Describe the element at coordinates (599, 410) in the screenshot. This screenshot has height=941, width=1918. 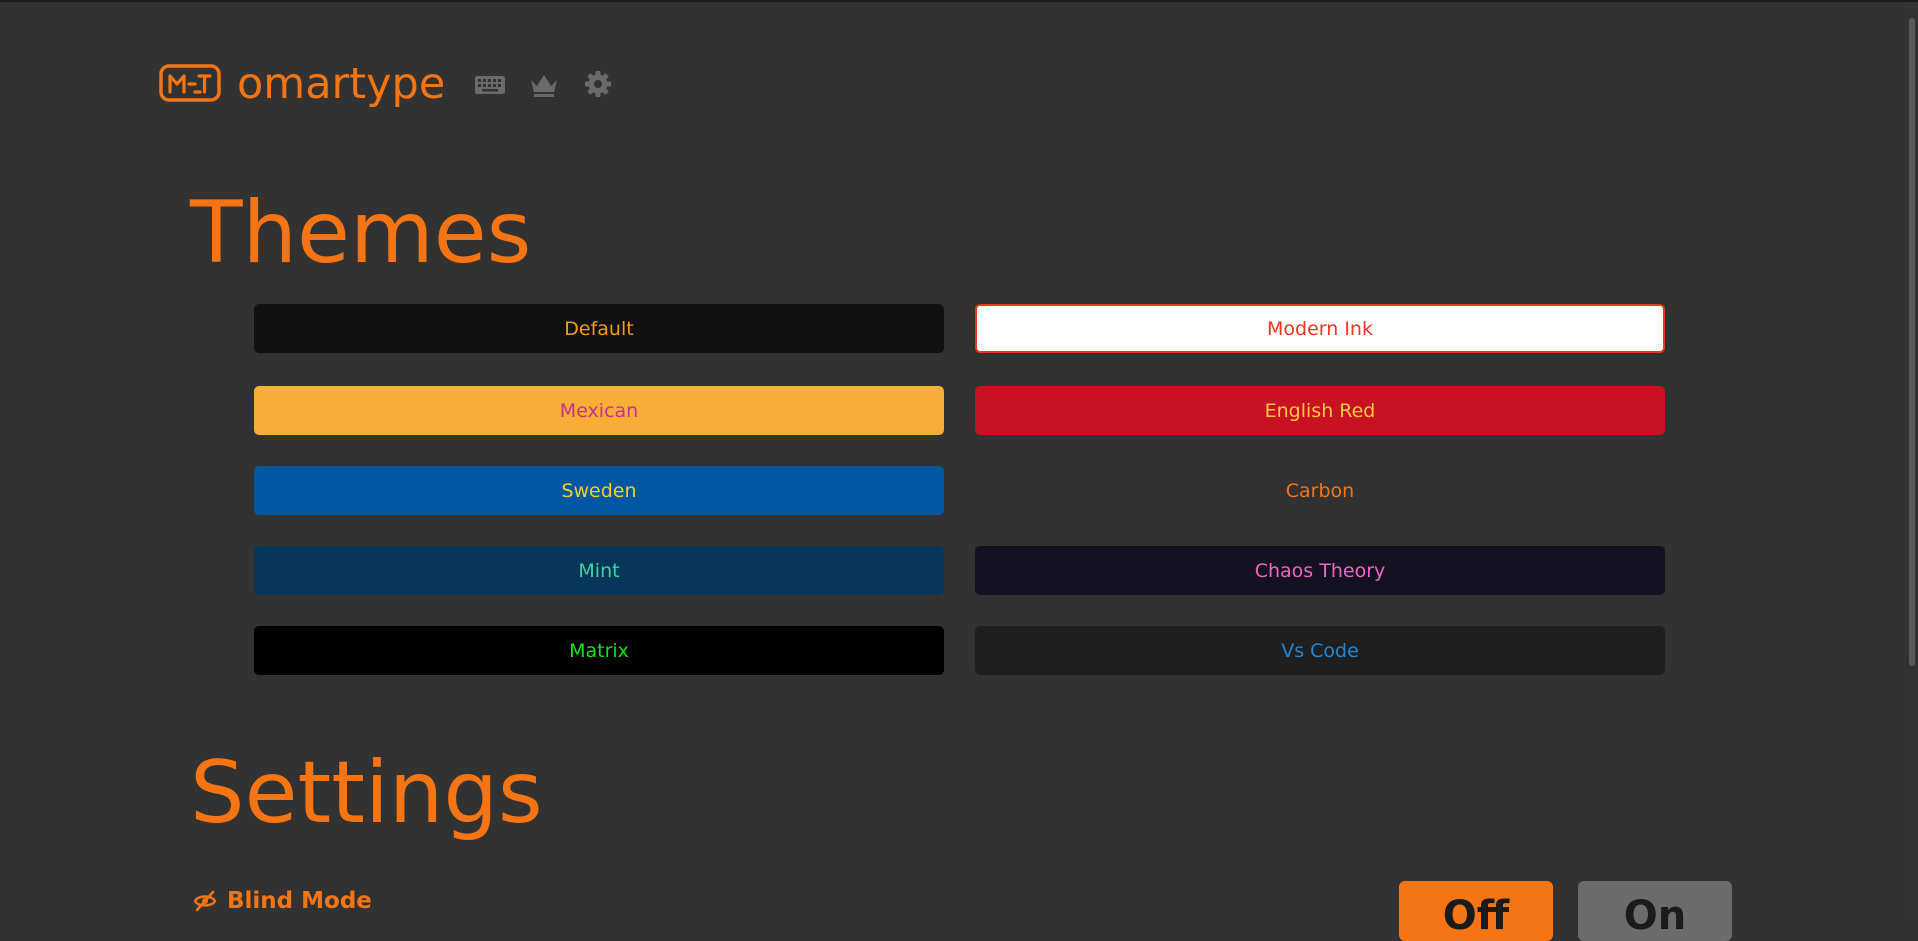
I see `theme-button-mexican: Mexican` at that location.